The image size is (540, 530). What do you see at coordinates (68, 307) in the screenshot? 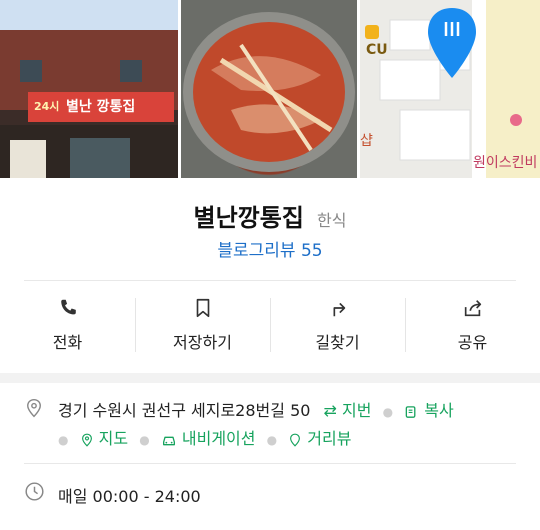
I see `phone-icon` at bounding box center [68, 307].